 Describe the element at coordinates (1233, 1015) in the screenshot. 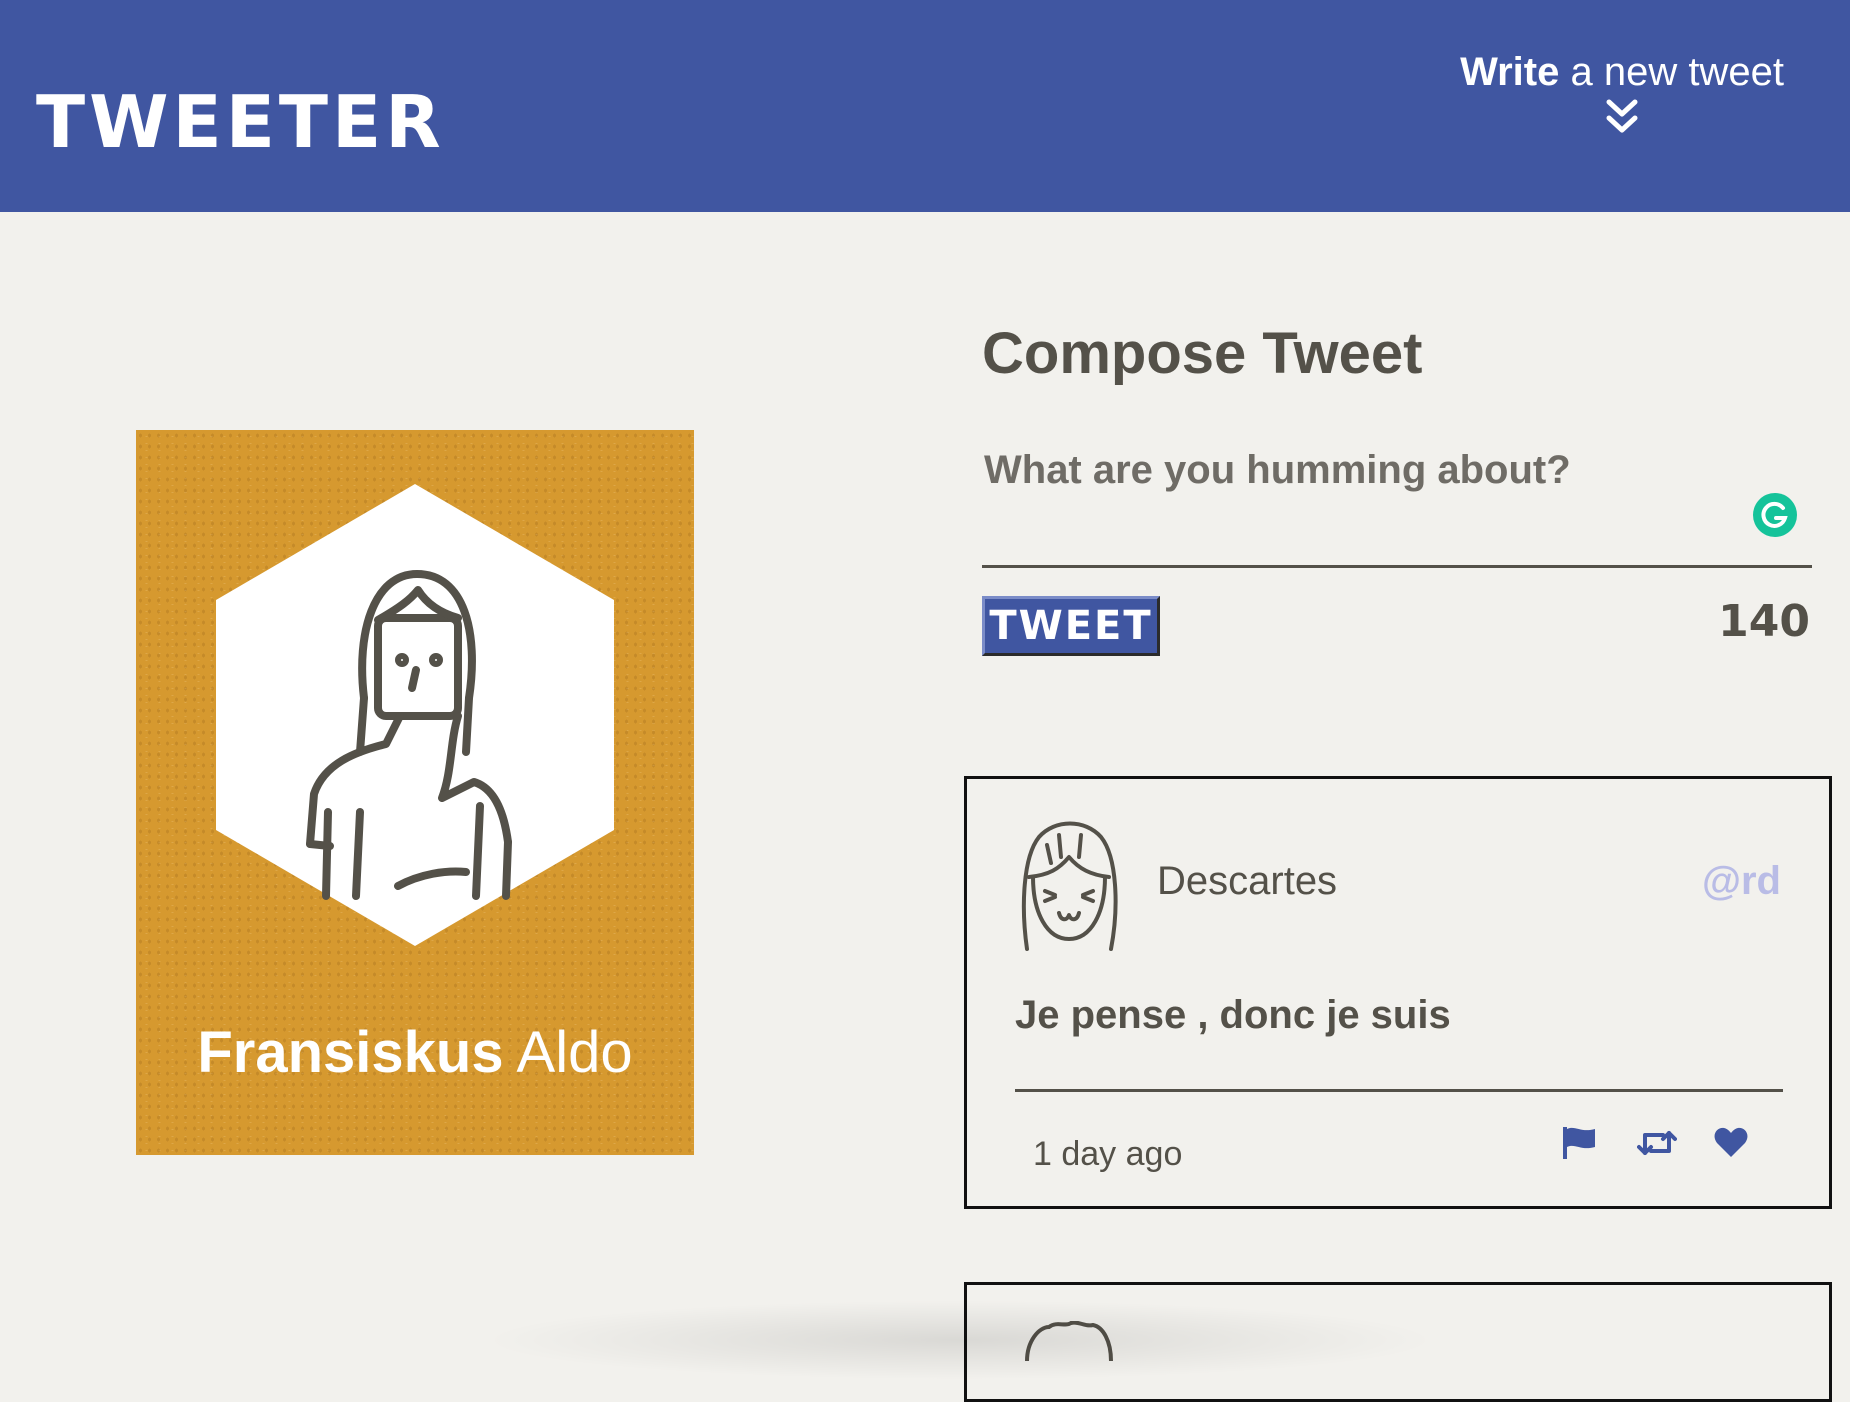

I see `tweet-content: Je pense , donc je suis` at that location.